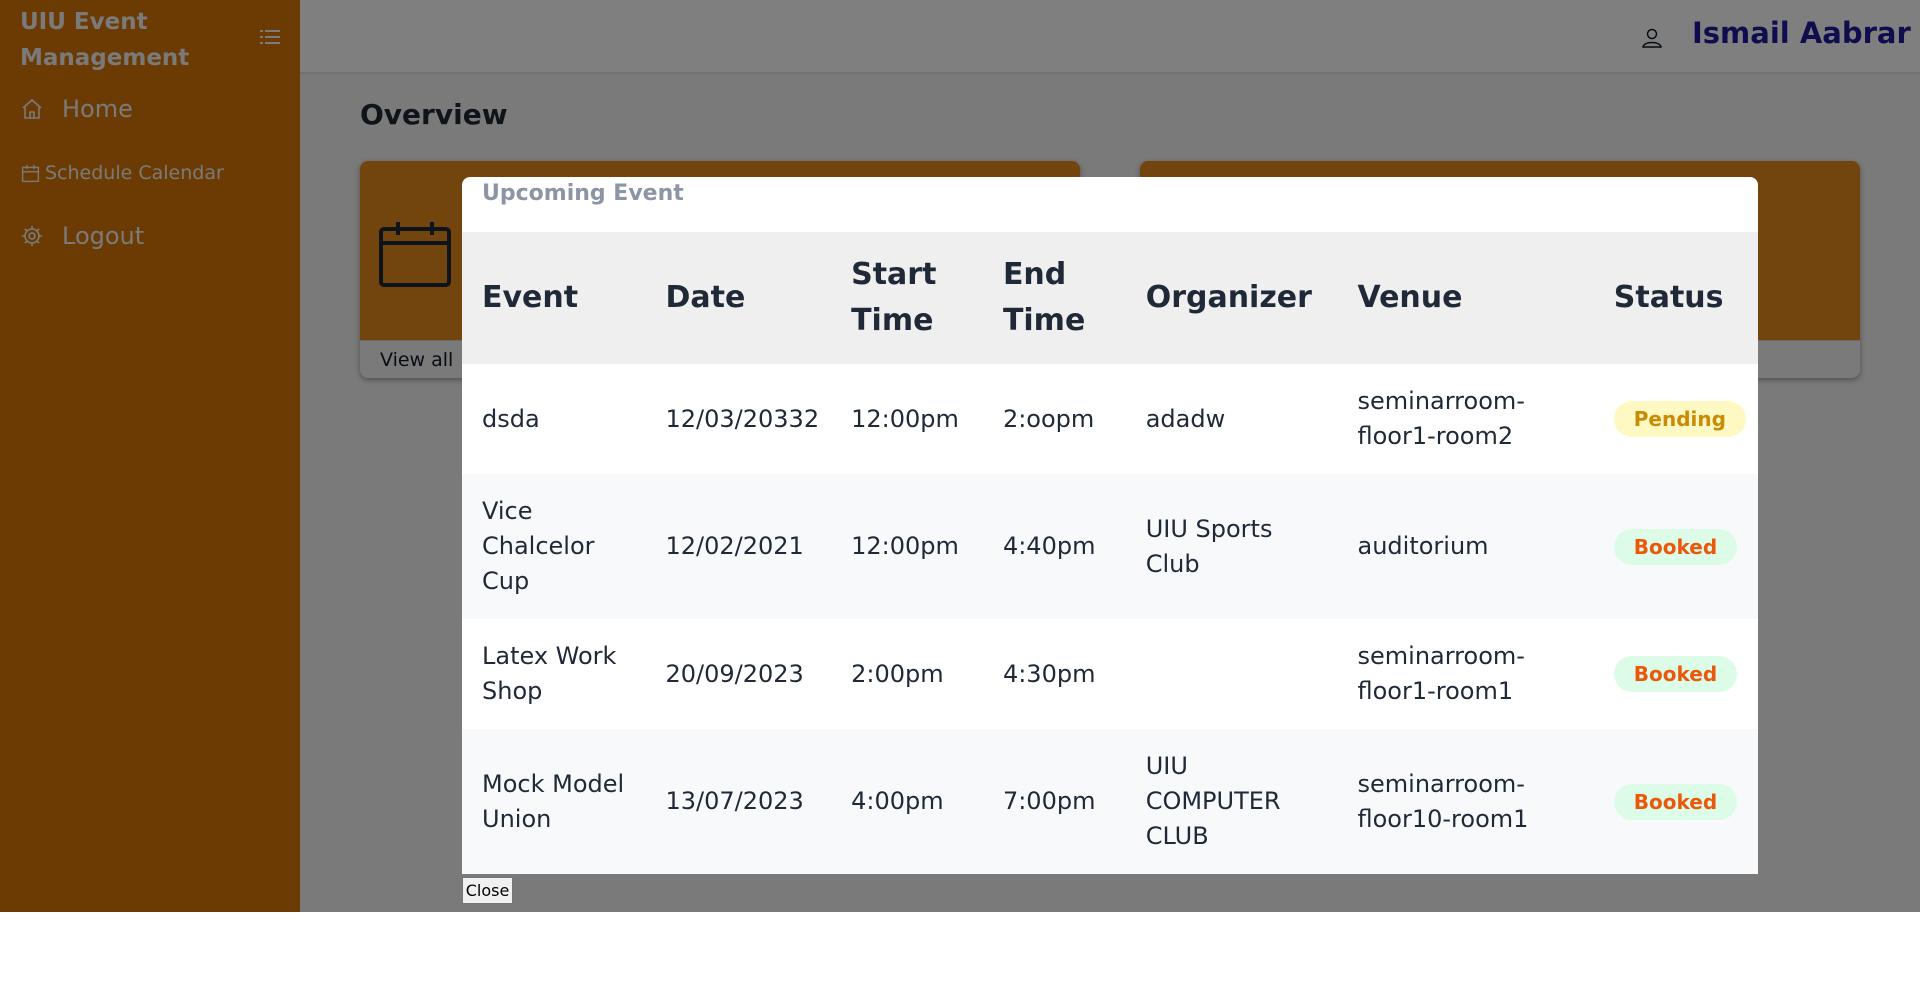 The height and width of the screenshot is (987, 1920). Describe the element at coordinates (1232, 674) in the screenshot. I see `event-organizer` at that location.